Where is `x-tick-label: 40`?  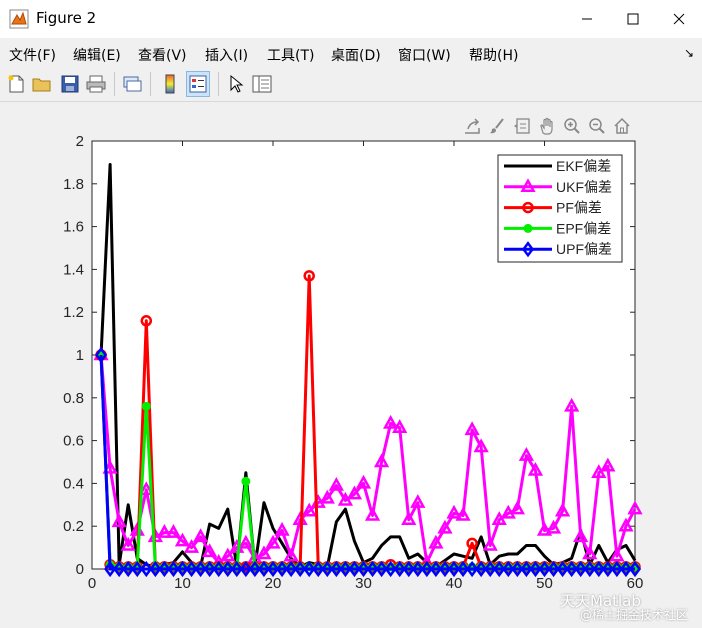 x-tick-label: 40 is located at coordinates (454, 583).